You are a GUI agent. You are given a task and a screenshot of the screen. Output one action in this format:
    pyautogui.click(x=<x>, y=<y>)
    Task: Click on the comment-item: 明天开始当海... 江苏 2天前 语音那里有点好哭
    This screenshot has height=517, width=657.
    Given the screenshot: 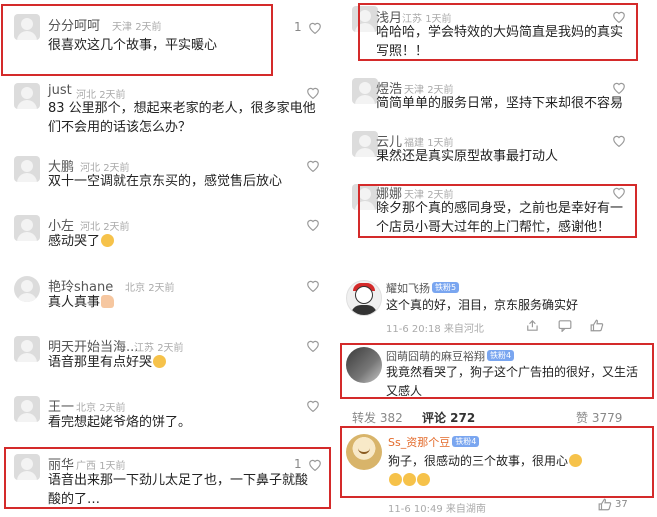 What is the action you would take?
    pyautogui.click(x=166, y=358)
    